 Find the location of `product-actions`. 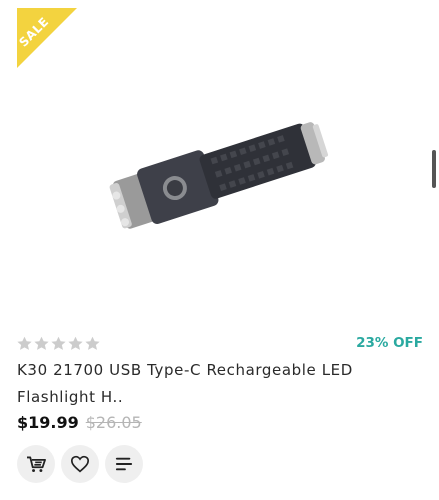

product-actions is located at coordinates (80, 464).